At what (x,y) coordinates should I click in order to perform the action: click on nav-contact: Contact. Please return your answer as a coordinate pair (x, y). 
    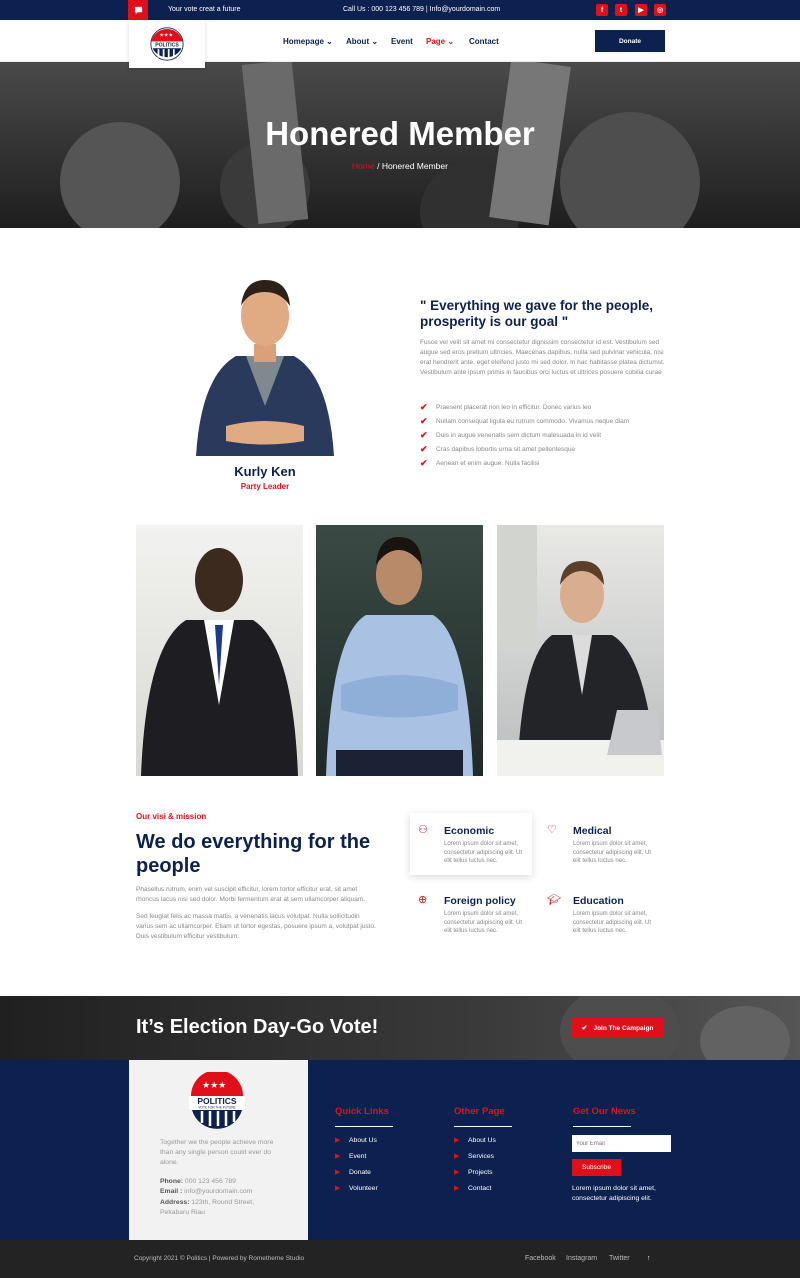
    Looking at the image, I should click on (484, 41).